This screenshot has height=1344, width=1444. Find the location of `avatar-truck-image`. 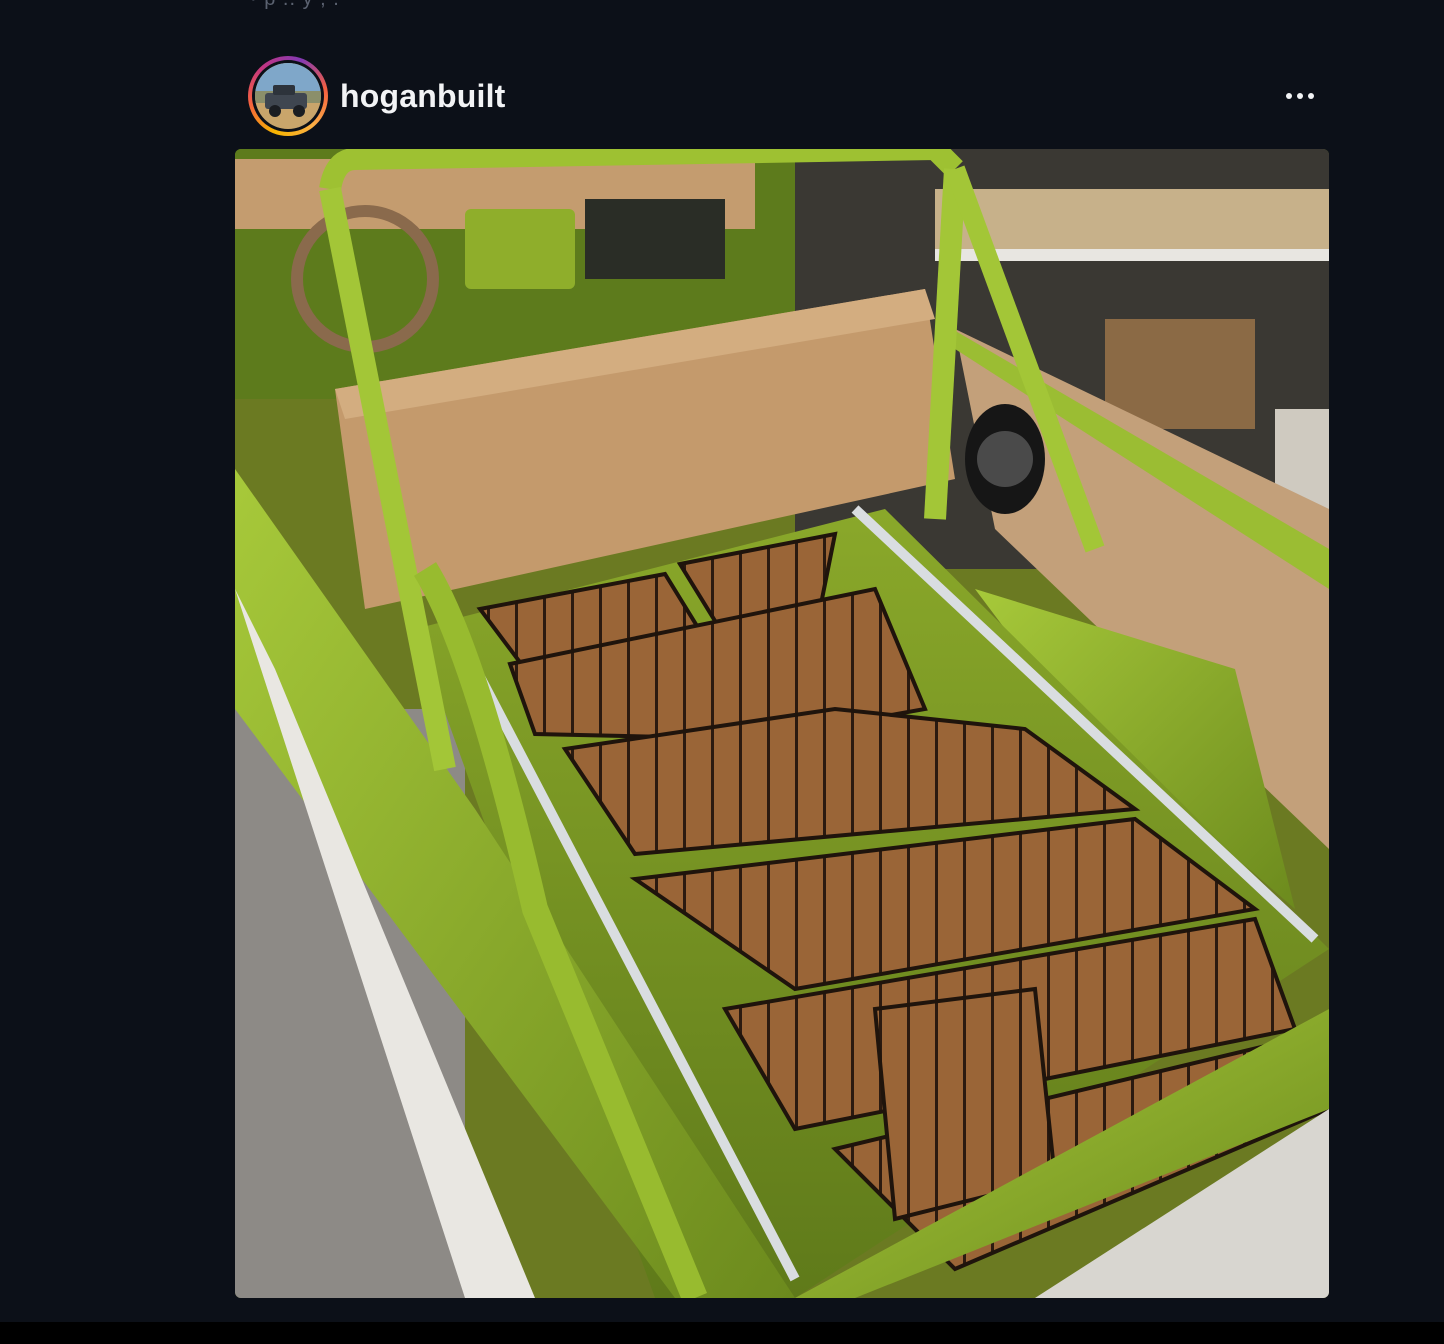

avatar-truck-image is located at coordinates (288, 96).